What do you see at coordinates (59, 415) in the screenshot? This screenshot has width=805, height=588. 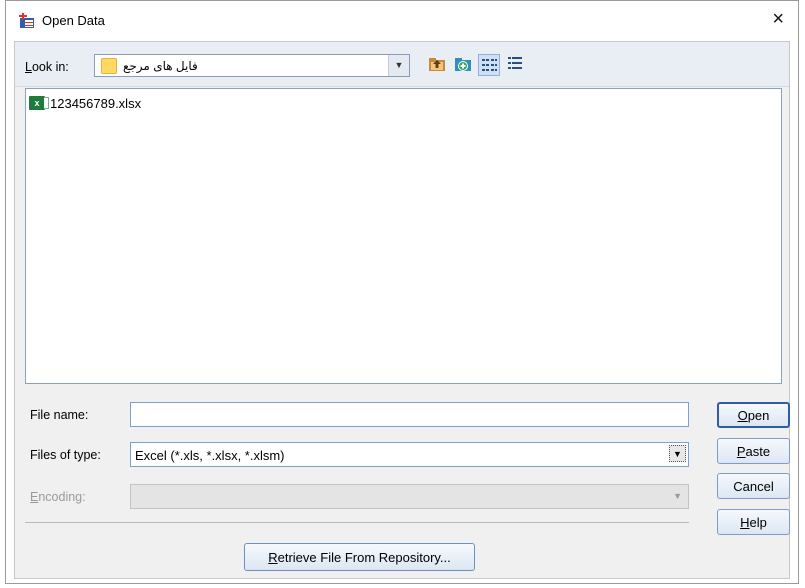 I see `file-name-label: File name:` at bounding box center [59, 415].